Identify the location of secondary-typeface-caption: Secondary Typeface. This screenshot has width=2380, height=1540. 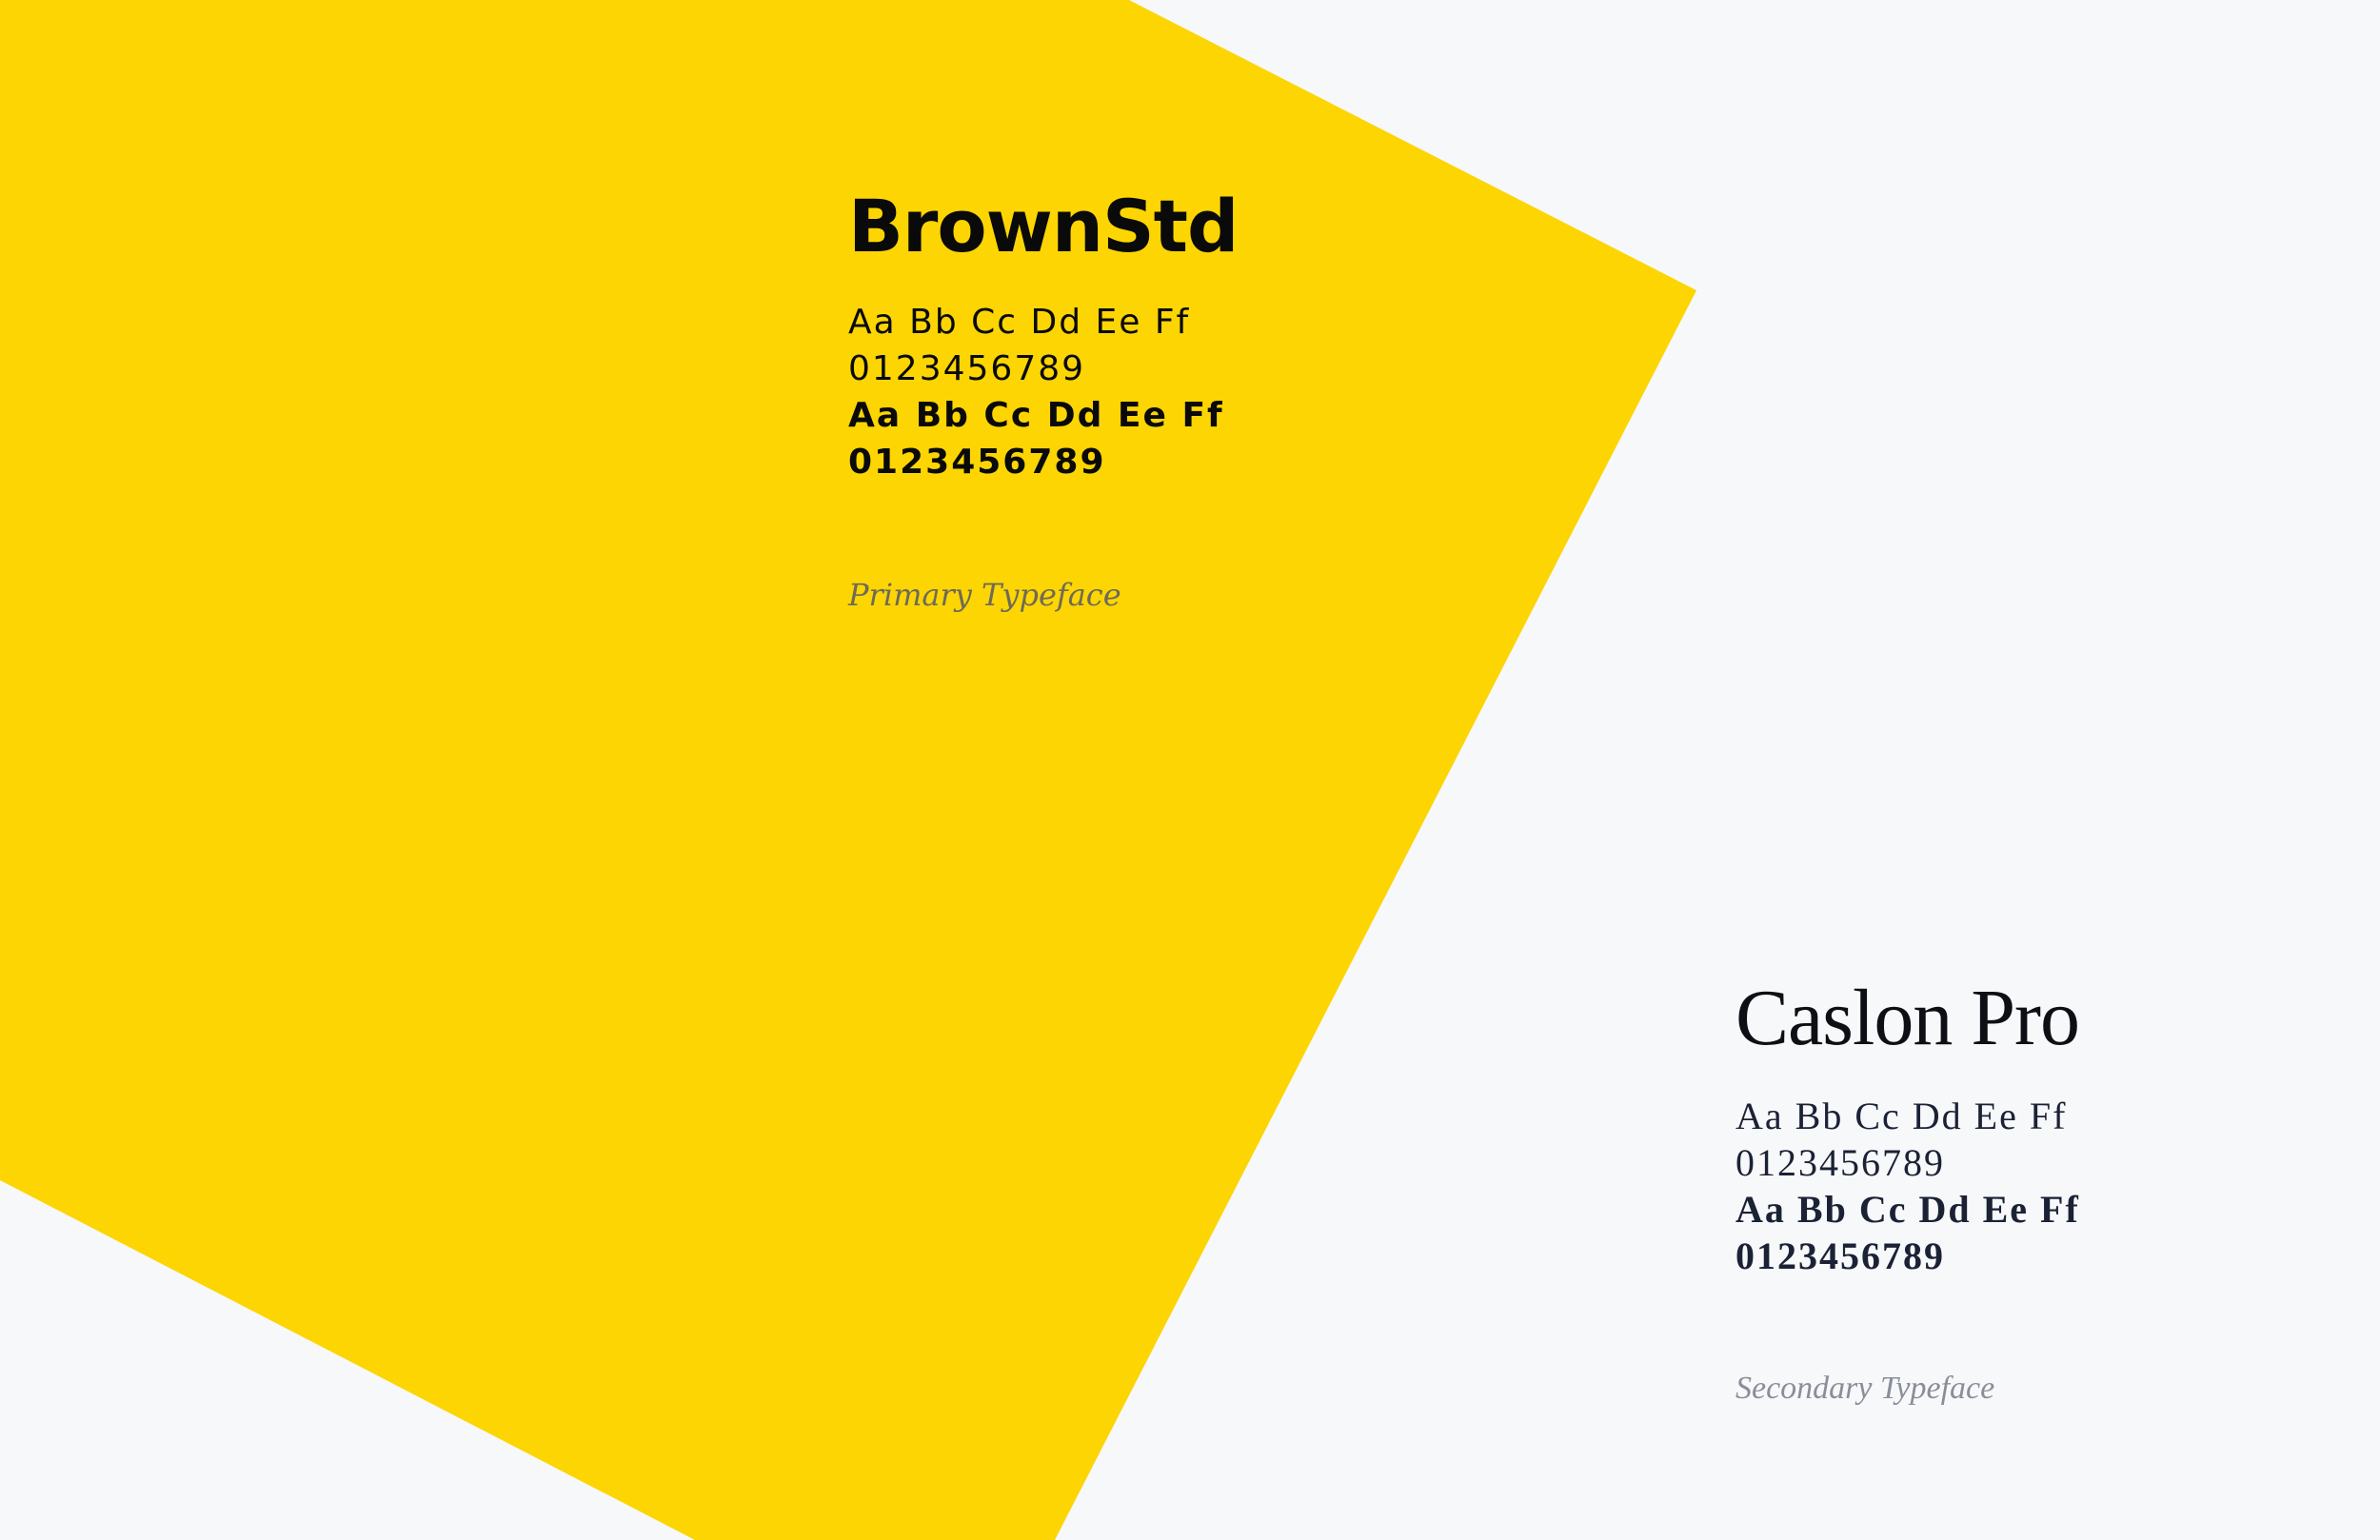
(1865, 1388).